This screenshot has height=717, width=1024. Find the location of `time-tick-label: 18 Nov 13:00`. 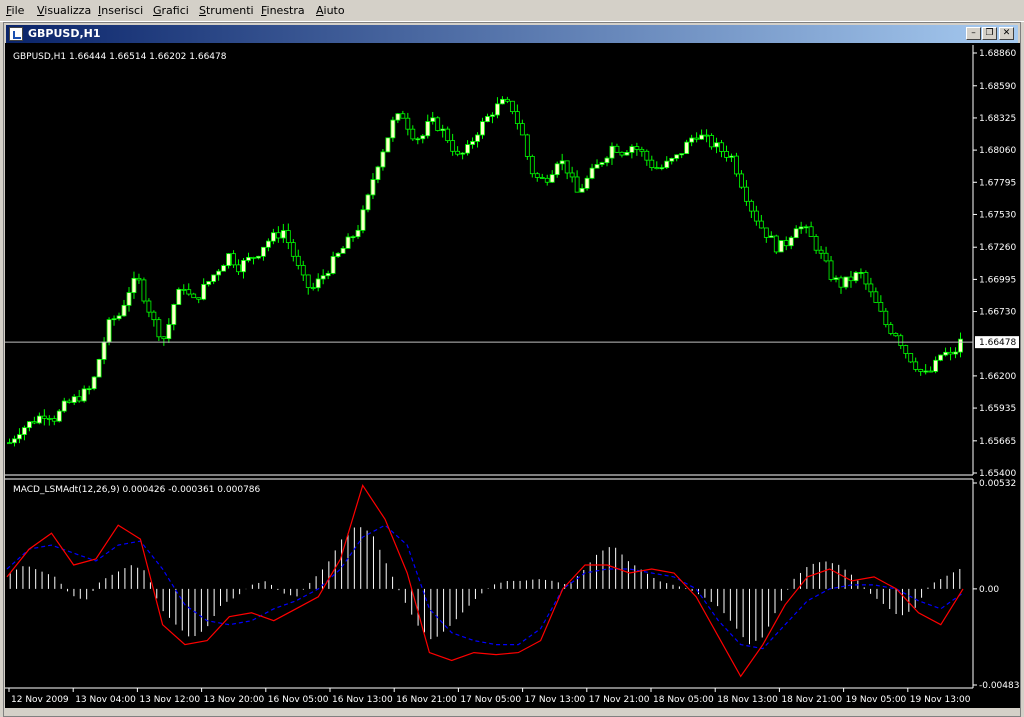

time-tick-label: 18 Nov 13:00 is located at coordinates (747, 700).